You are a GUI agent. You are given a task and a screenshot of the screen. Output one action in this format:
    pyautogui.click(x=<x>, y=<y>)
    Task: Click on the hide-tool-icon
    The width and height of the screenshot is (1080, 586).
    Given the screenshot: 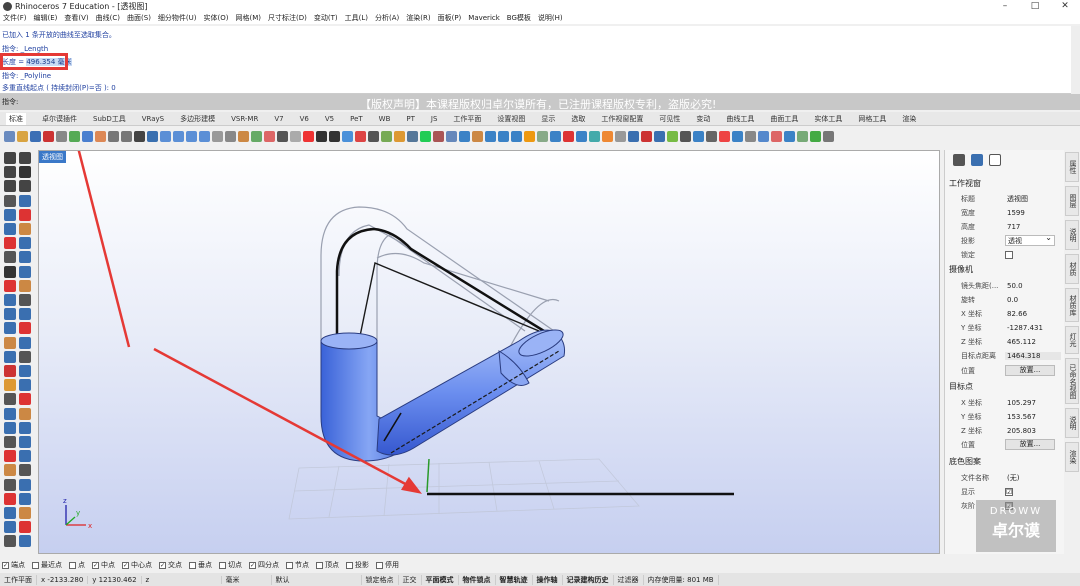 What is the action you would take?
    pyautogui.click(x=25, y=456)
    